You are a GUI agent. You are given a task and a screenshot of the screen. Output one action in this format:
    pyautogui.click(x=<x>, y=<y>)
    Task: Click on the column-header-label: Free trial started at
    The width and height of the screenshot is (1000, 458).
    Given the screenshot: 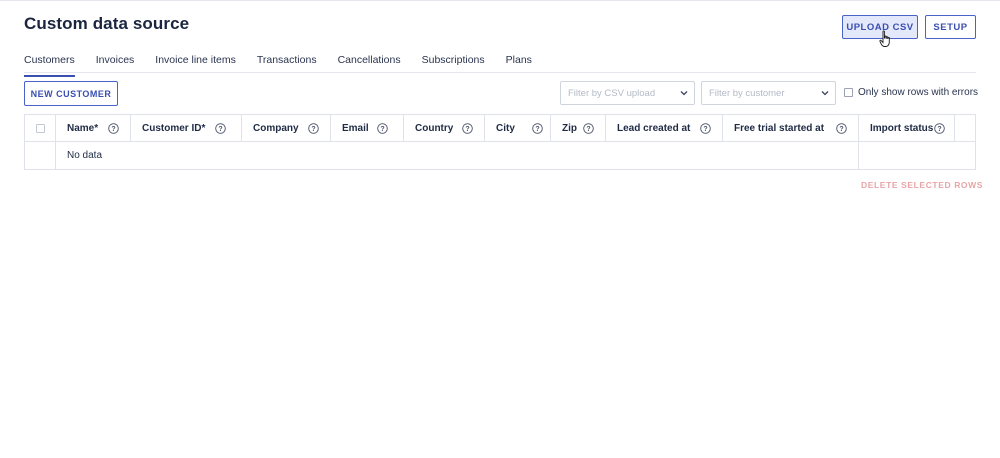 What is the action you would take?
    pyautogui.click(x=779, y=128)
    